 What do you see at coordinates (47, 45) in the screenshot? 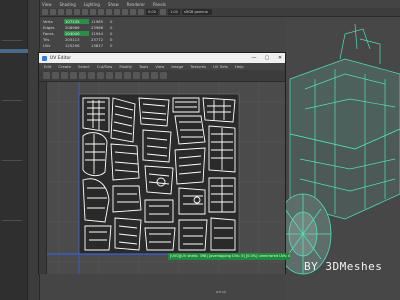
I see `hud-label: UVs` at bounding box center [47, 45].